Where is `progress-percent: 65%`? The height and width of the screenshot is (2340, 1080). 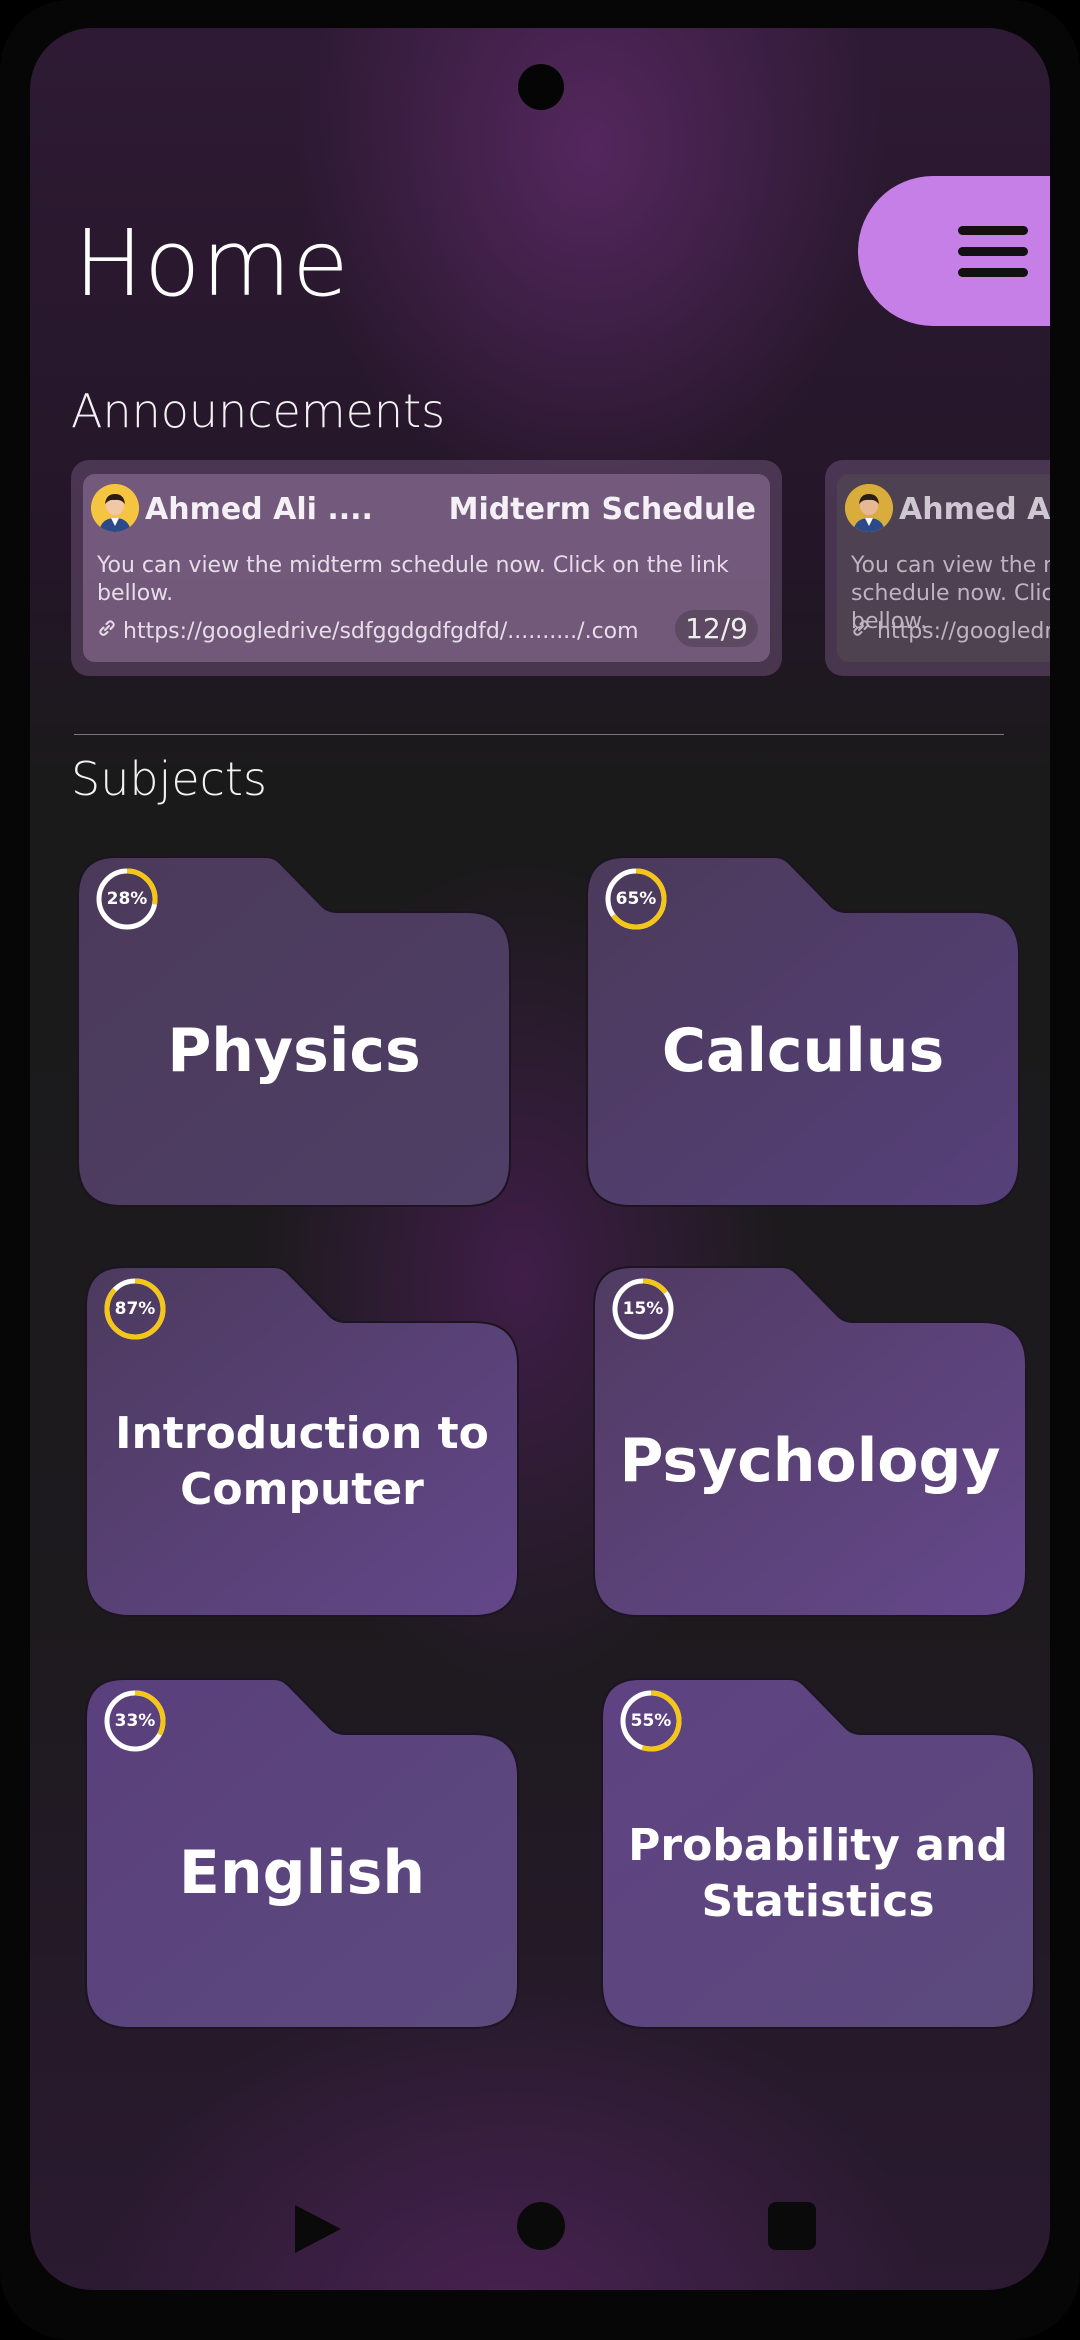 progress-percent: 65% is located at coordinates (636, 899).